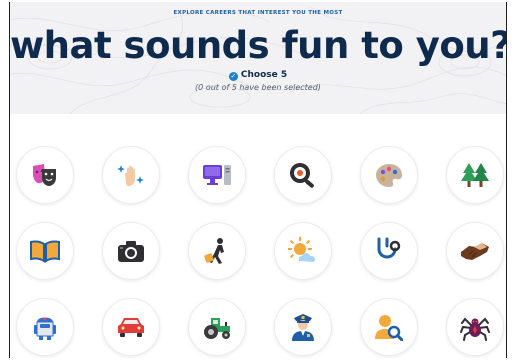 The height and width of the screenshot is (360, 515). What do you see at coordinates (233, 76) in the screenshot?
I see `check-icon: ✓` at bounding box center [233, 76].